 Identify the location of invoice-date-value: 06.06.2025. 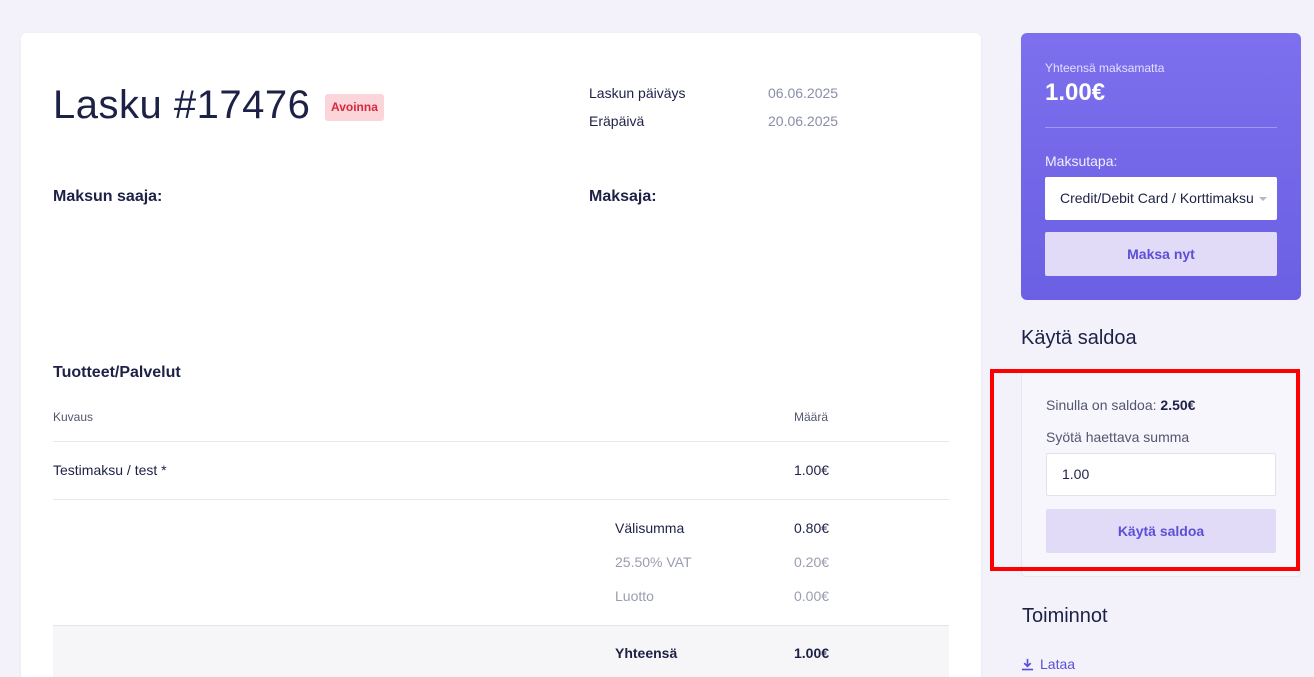
(803, 93).